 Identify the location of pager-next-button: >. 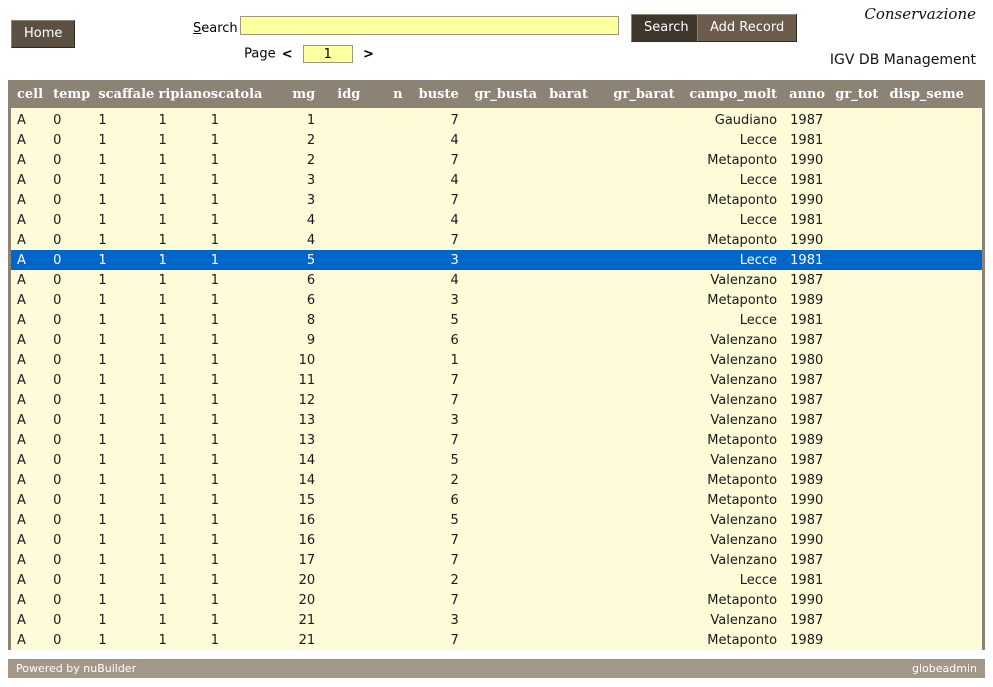
(368, 54).